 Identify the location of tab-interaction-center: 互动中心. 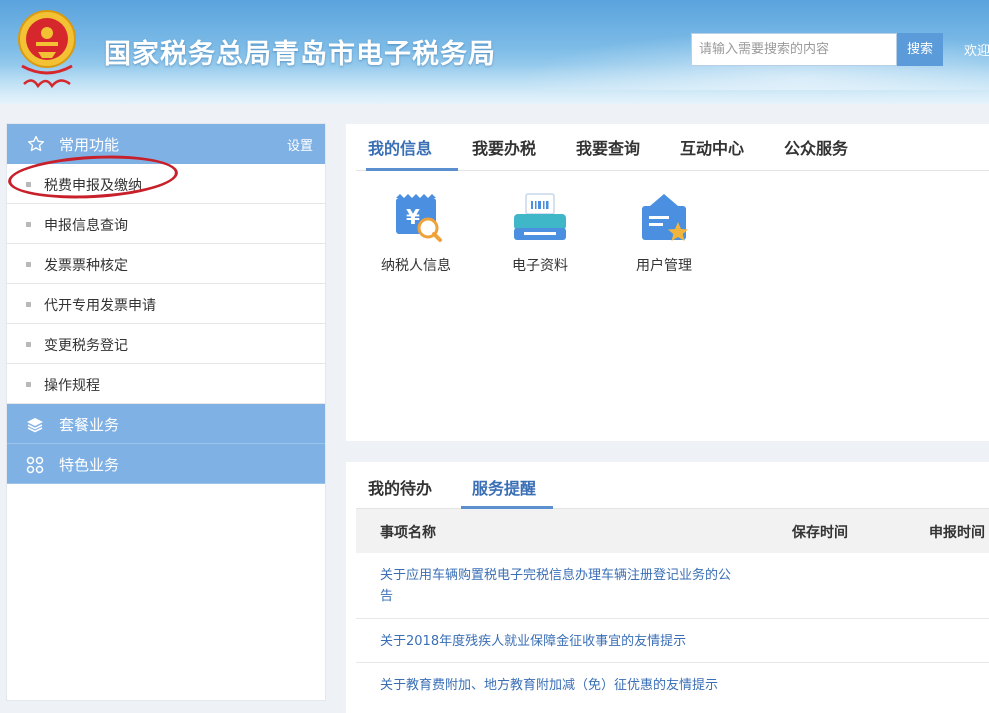
(712, 147).